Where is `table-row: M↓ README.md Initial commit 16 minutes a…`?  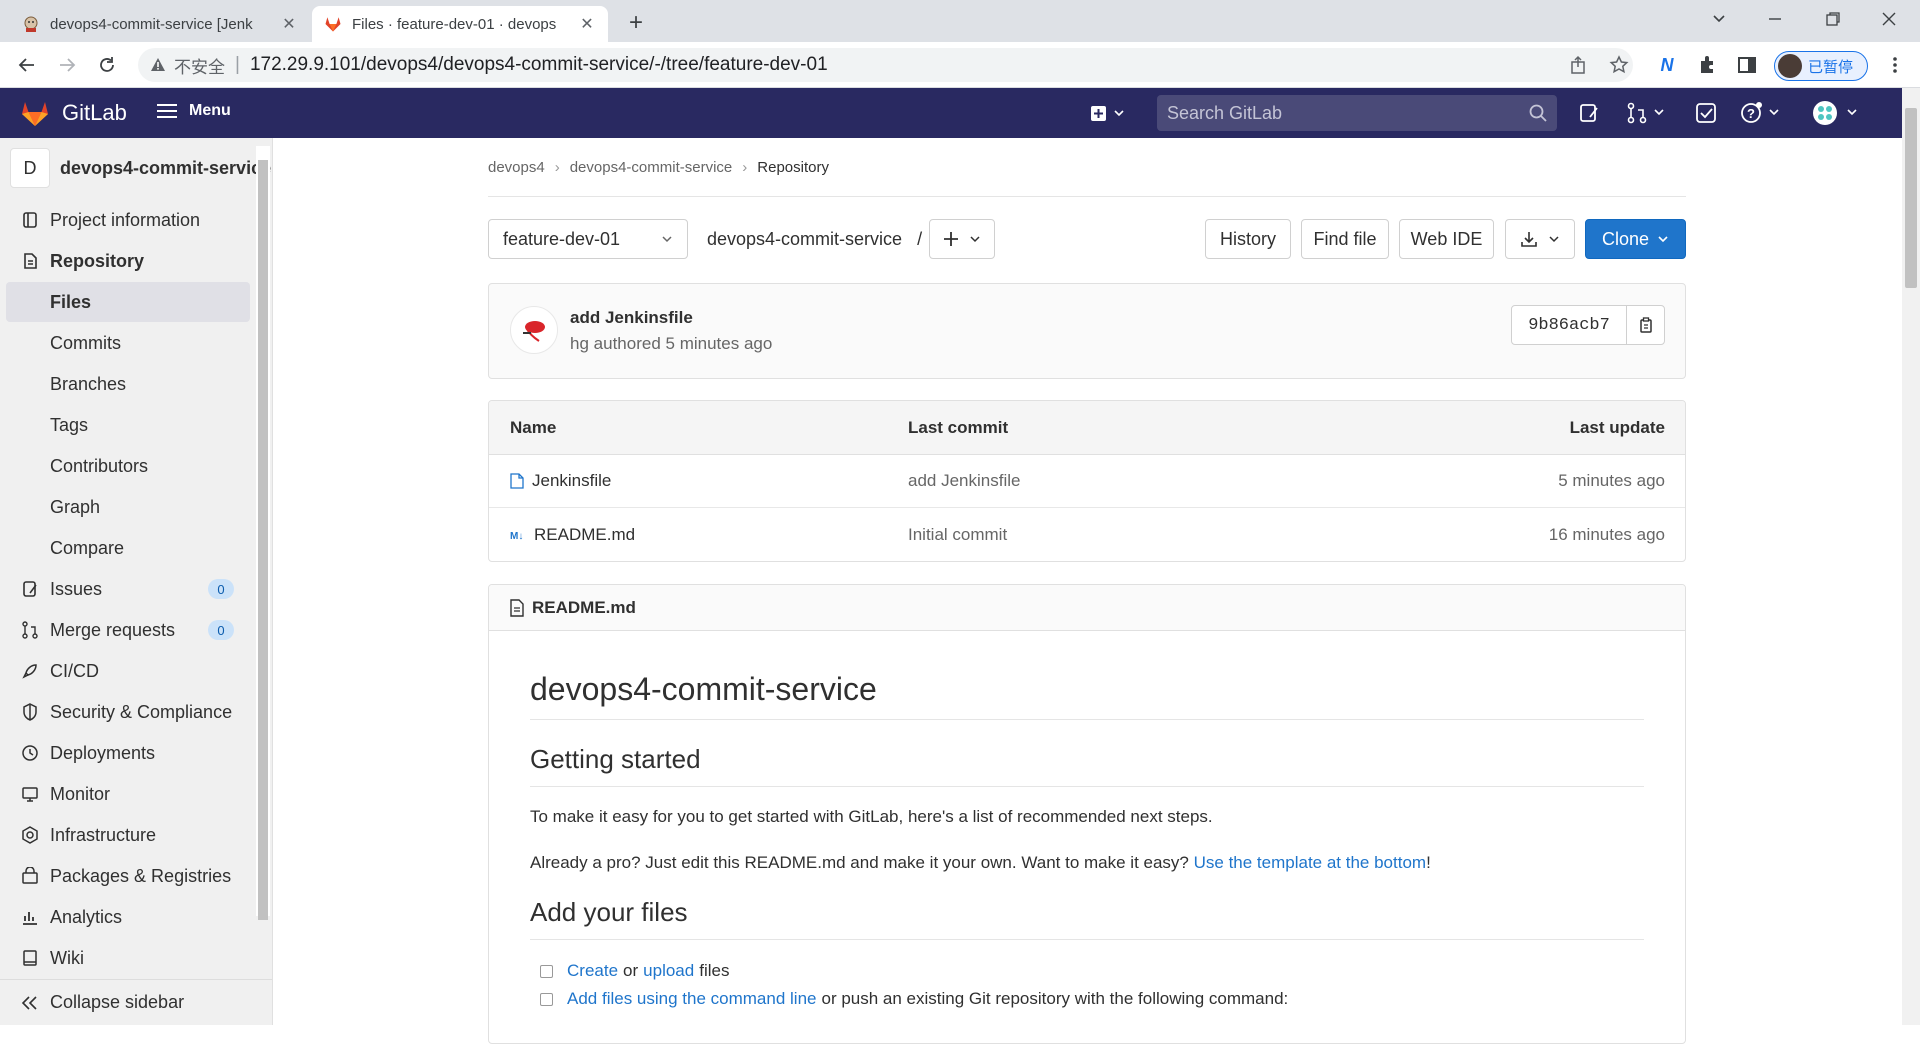
table-row: M↓ README.md Initial commit 16 minutes a… is located at coordinates (1087, 534).